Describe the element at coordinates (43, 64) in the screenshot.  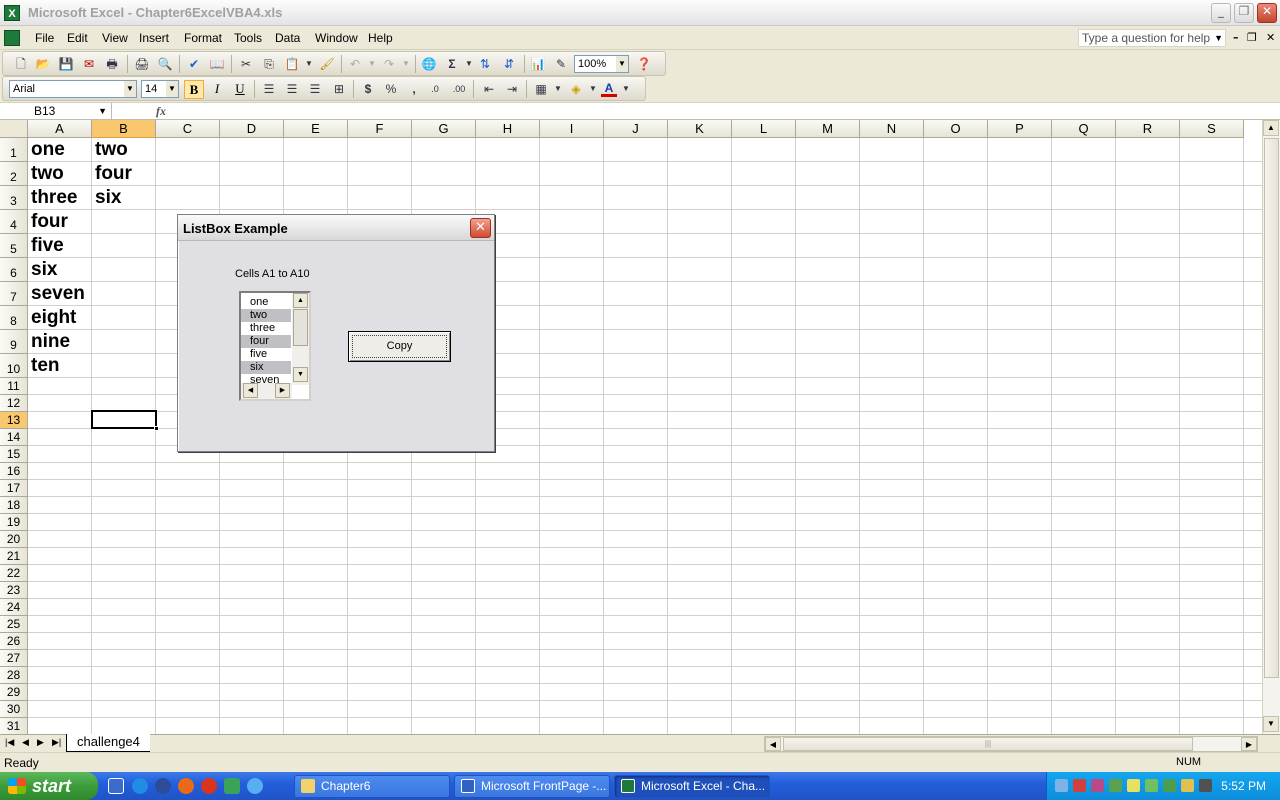
I see `open-icon: 📂` at that location.